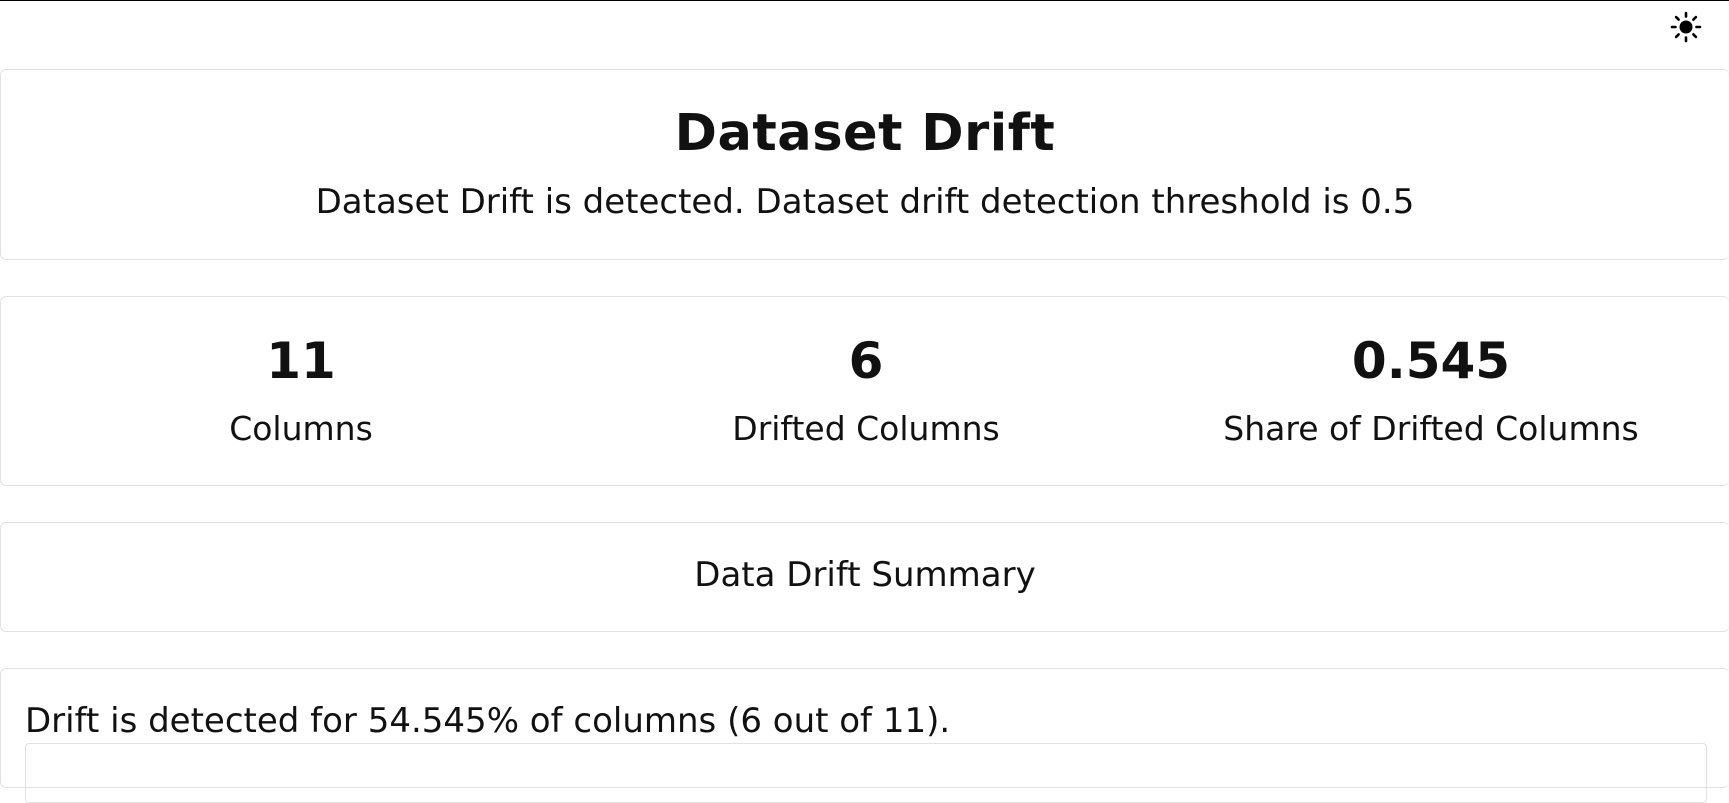 Image resolution: width=1729 pixels, height=803 pixels. Describe the element at coordinates (865, 133) in the screenshot. I see `dataset-drift-title: Dataset Drift` at that location.